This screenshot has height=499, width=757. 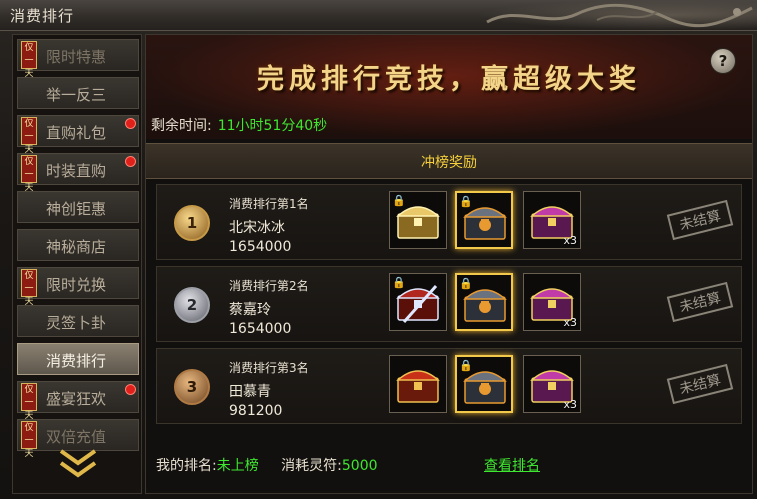 I want to click on section-title: 冲榜奖励, so click(x=449, y=163).